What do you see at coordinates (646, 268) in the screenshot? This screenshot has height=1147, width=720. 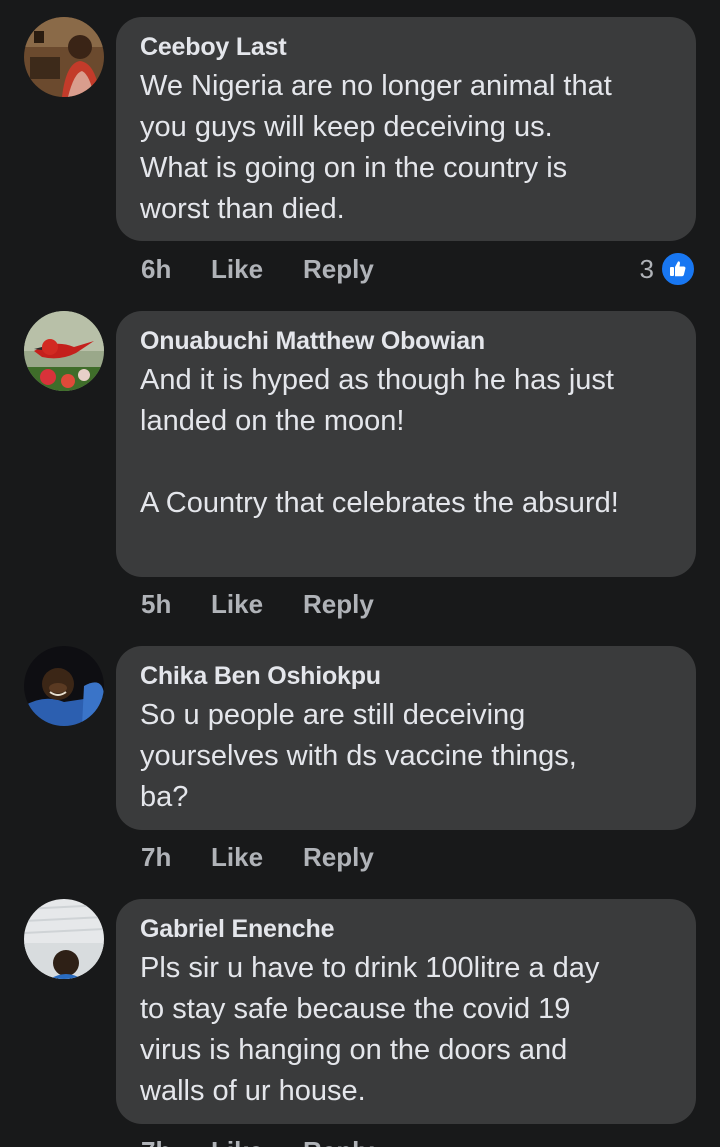 I see `reaction-count: 3` at bounding box center [646, 268].